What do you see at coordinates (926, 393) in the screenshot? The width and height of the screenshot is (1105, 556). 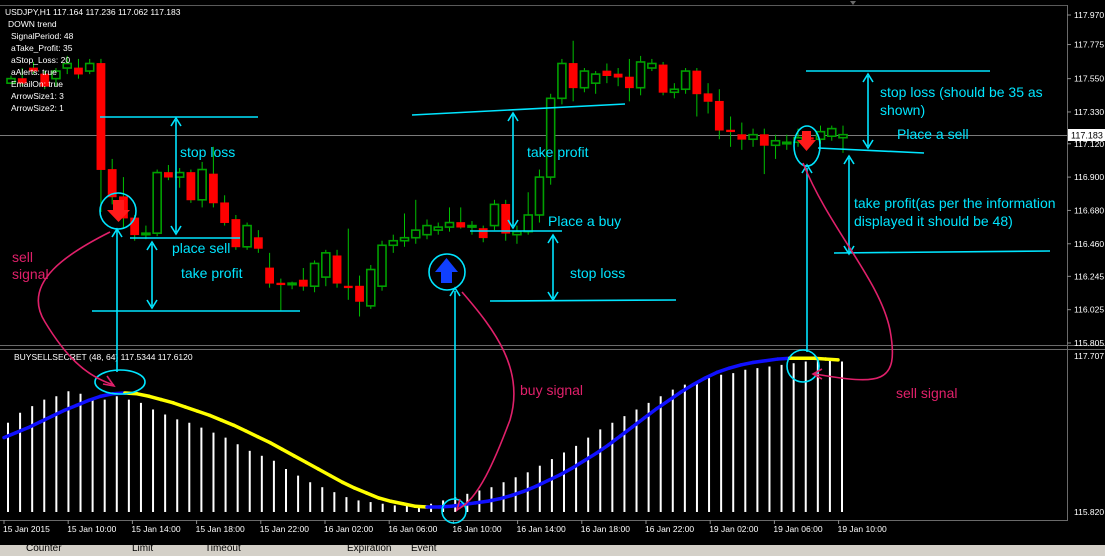 I see `sell-signal-label-2: sell signal` at bounding box center [926, 393].